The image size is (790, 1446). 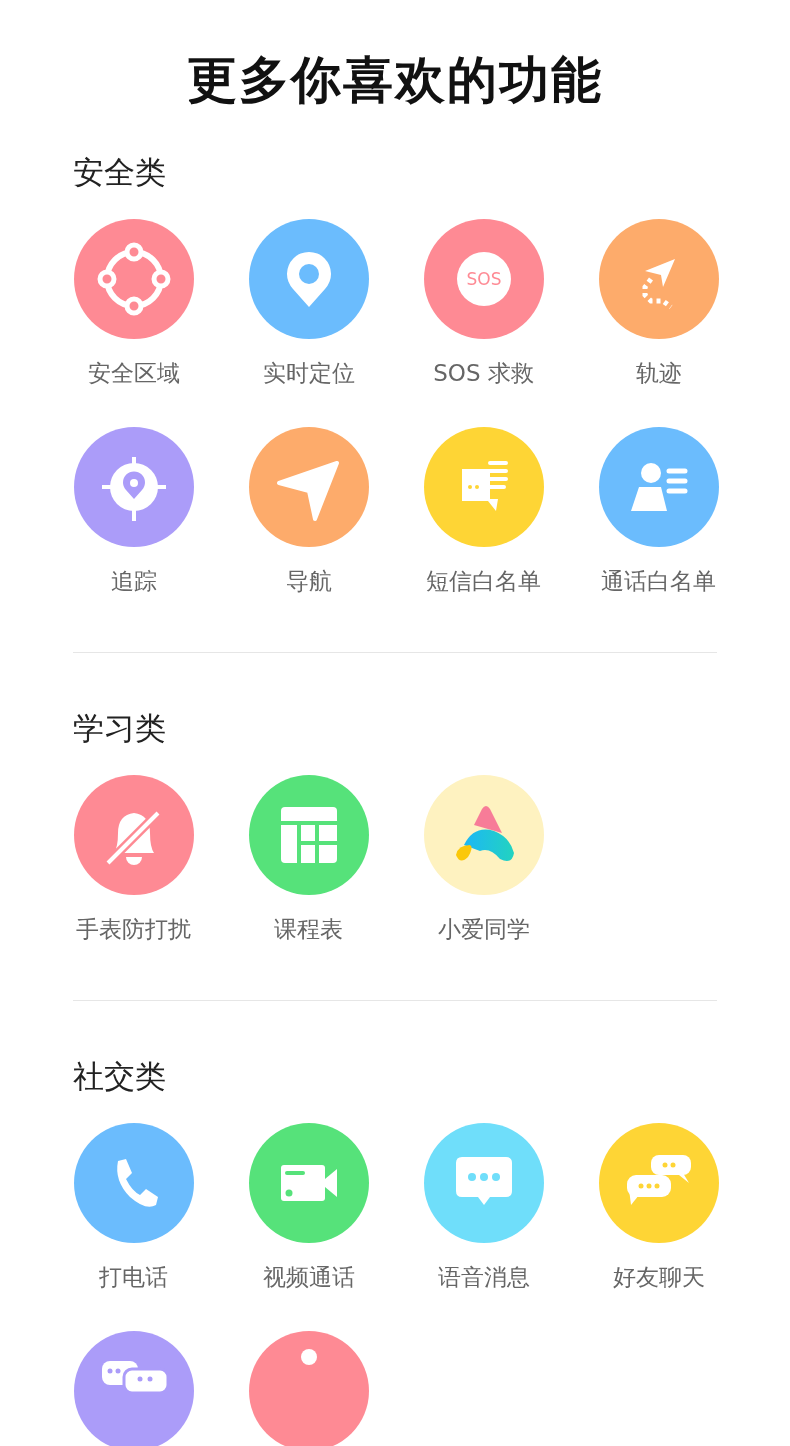 I want to click on feature-label: 课程表, so click(x=308, y=929).